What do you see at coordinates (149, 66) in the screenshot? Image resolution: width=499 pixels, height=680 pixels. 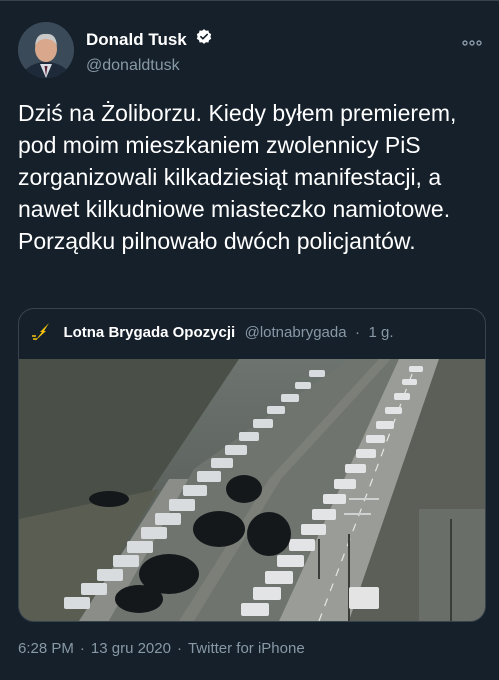 I see `author-handle: @donaldtusk` at bounding box center [149, 66].